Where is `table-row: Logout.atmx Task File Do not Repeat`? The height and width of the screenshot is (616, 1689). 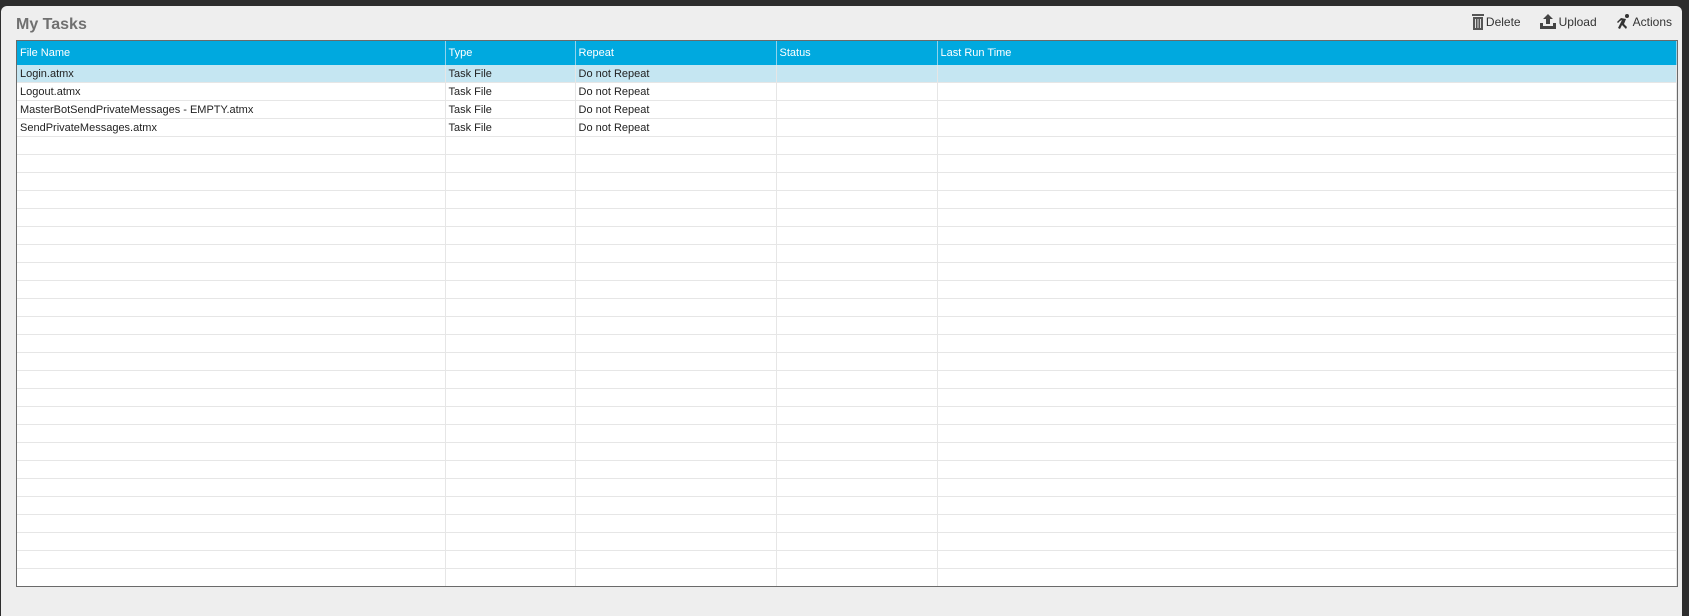
table-row: Logout.atmx Task File Do not Repeat is located at coordinates (847, 91).